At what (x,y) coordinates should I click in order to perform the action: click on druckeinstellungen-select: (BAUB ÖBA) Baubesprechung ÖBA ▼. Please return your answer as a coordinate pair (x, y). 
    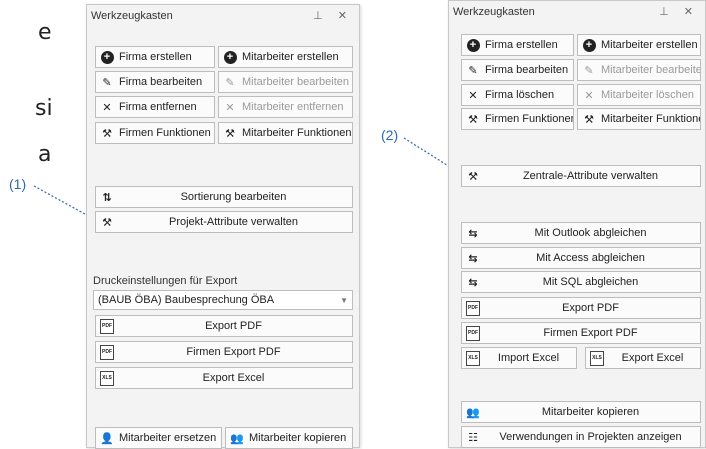
    Looking at the image, I should click on (223, 300).